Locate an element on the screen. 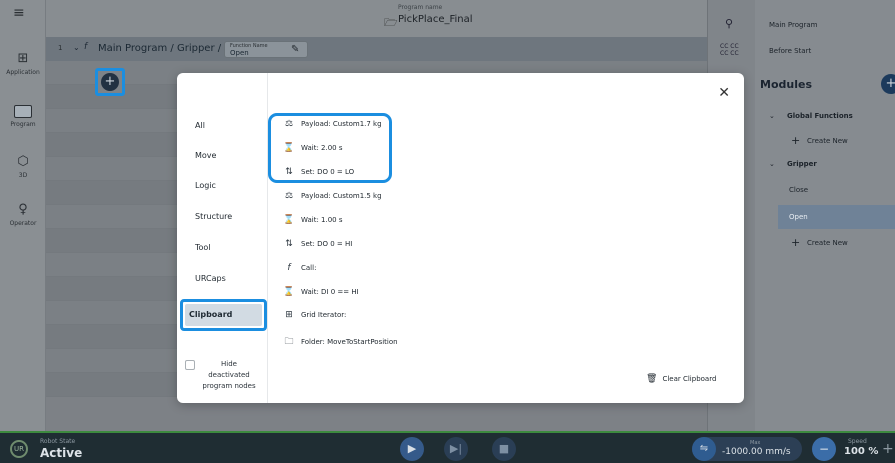 The image size is (895, 463). rail-item-3d: ⬡ 3D is located at coordinates (23, 167).